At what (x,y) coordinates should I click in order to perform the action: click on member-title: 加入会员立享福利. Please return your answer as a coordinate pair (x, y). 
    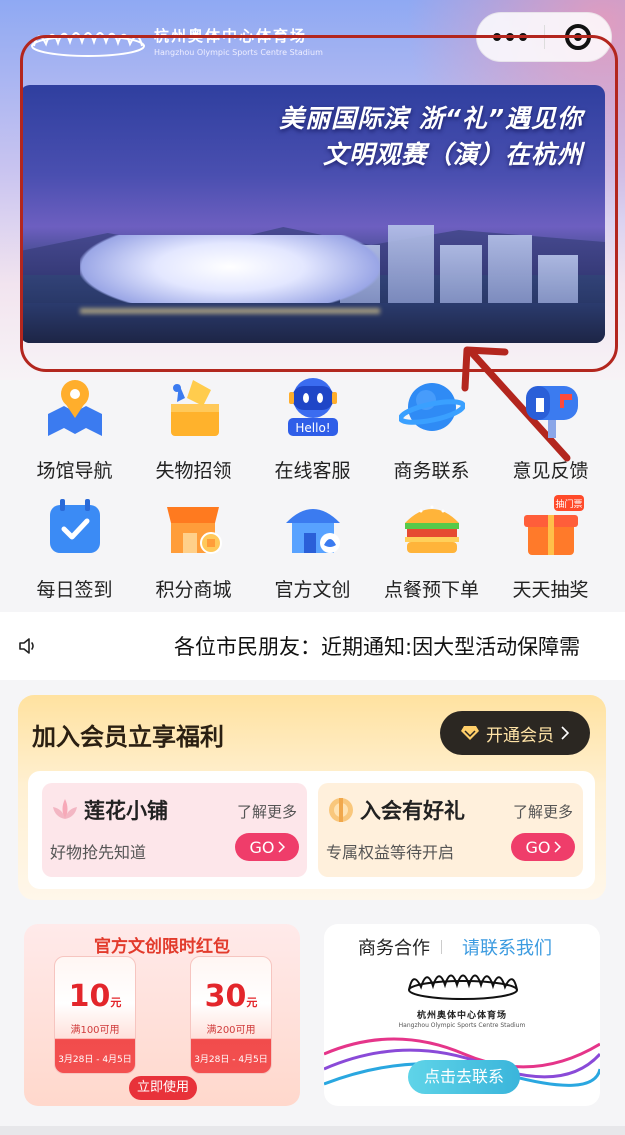
    Looking at the image, I should click on (128, 737).